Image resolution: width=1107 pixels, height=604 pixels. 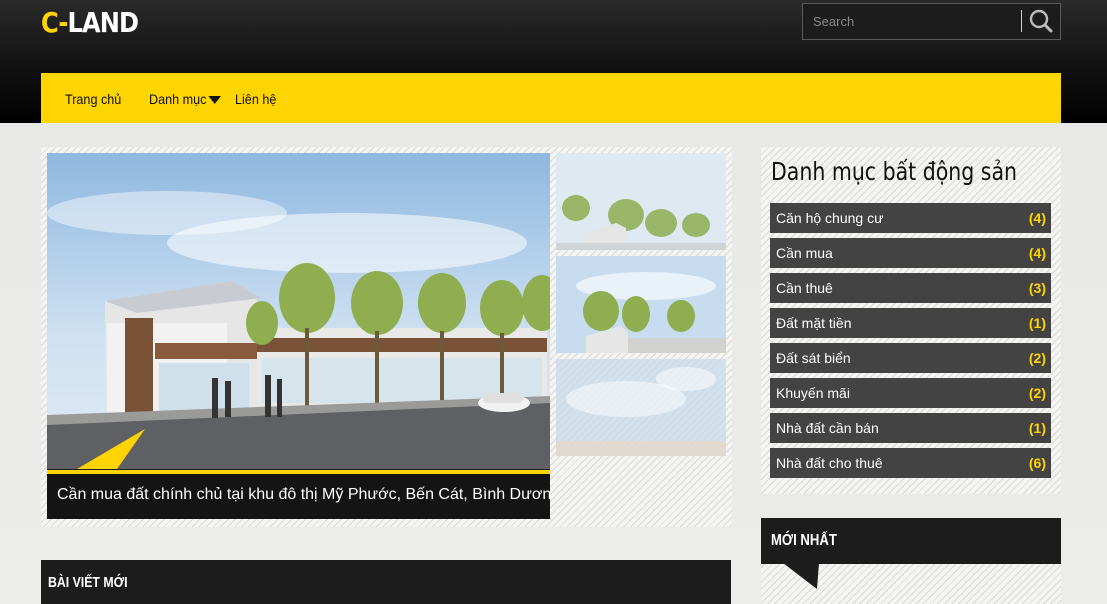 What do you see at coordinates (910, 428) in the screenshot?
I see `category-item: Nhà đất cần bán (1)` at bounding box center [910, 428].